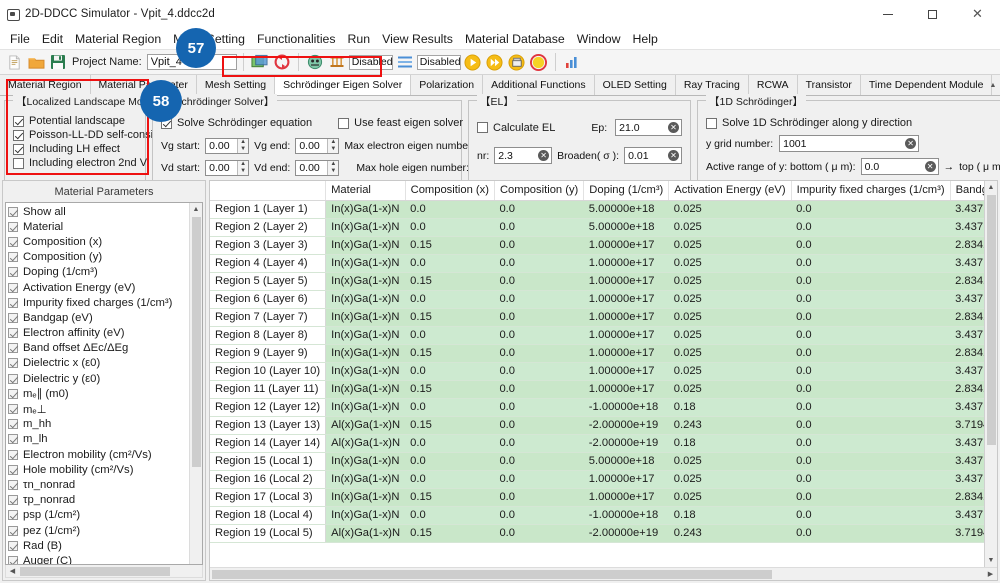 The height and width of the screenshot is (583, 1000). What do you see at coordinates (236, 123) in the screenshot?
I see `checkbox-solve-schrodinger: Solve Schrödinger equation` at bounding box center [236, 123].